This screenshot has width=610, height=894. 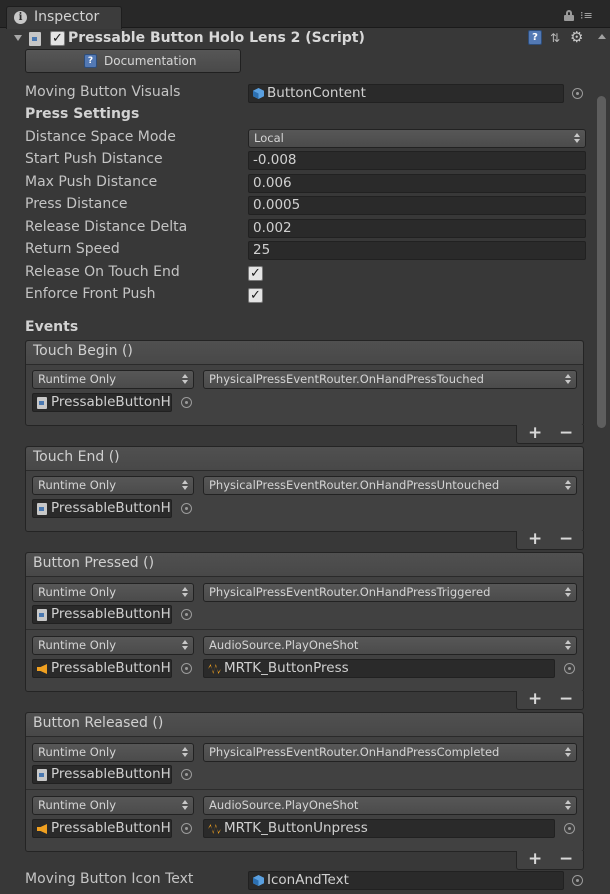 I want to click on lock-icon, so click(x=569, y=15).